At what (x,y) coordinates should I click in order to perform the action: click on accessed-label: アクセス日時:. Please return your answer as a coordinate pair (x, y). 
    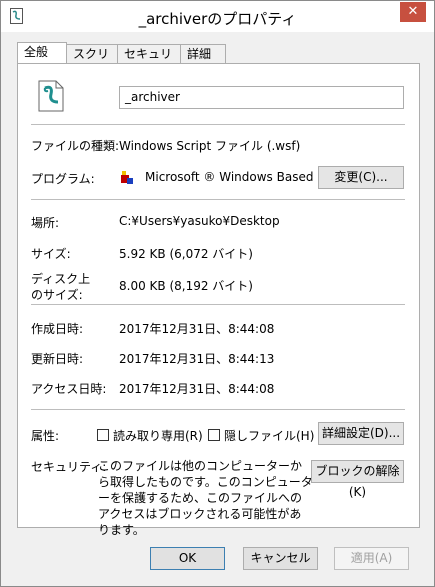
    Looking at the image, I should click on (69, 389).